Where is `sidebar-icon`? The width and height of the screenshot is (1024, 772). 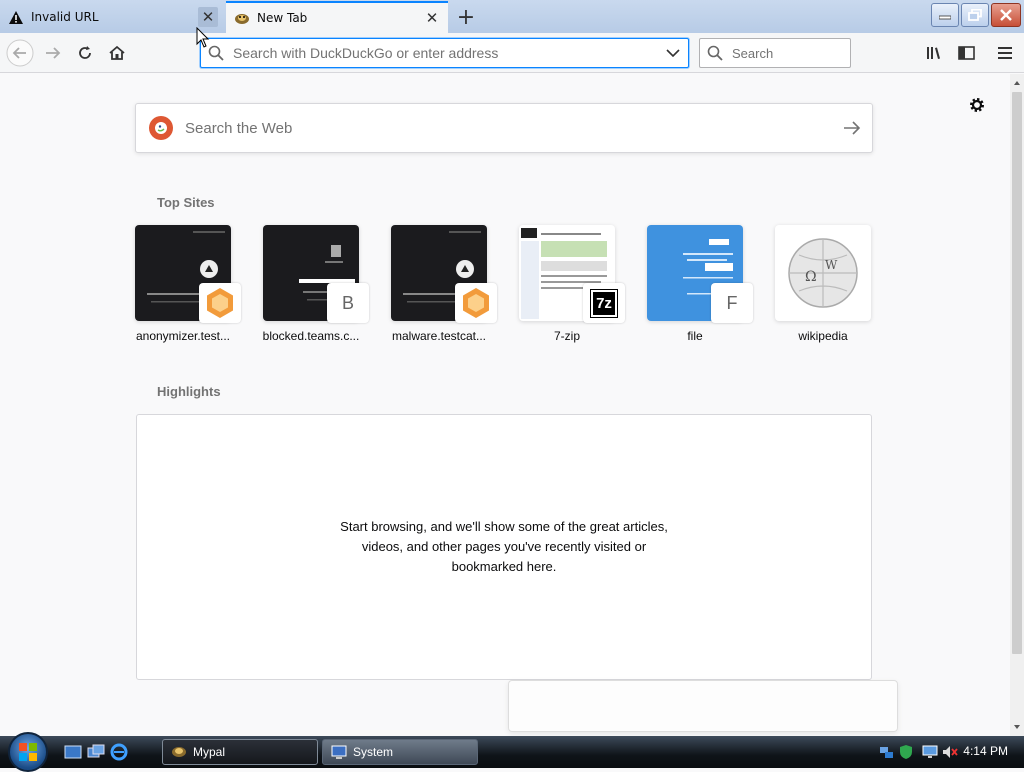 sidebar-icon is located at coordinates (966, 53).